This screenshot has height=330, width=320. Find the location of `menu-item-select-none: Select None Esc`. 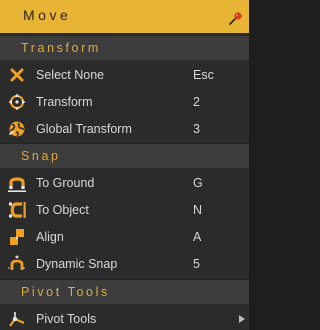

menu-item-select-none: Select None Esc is located at coordinates (124, 74).